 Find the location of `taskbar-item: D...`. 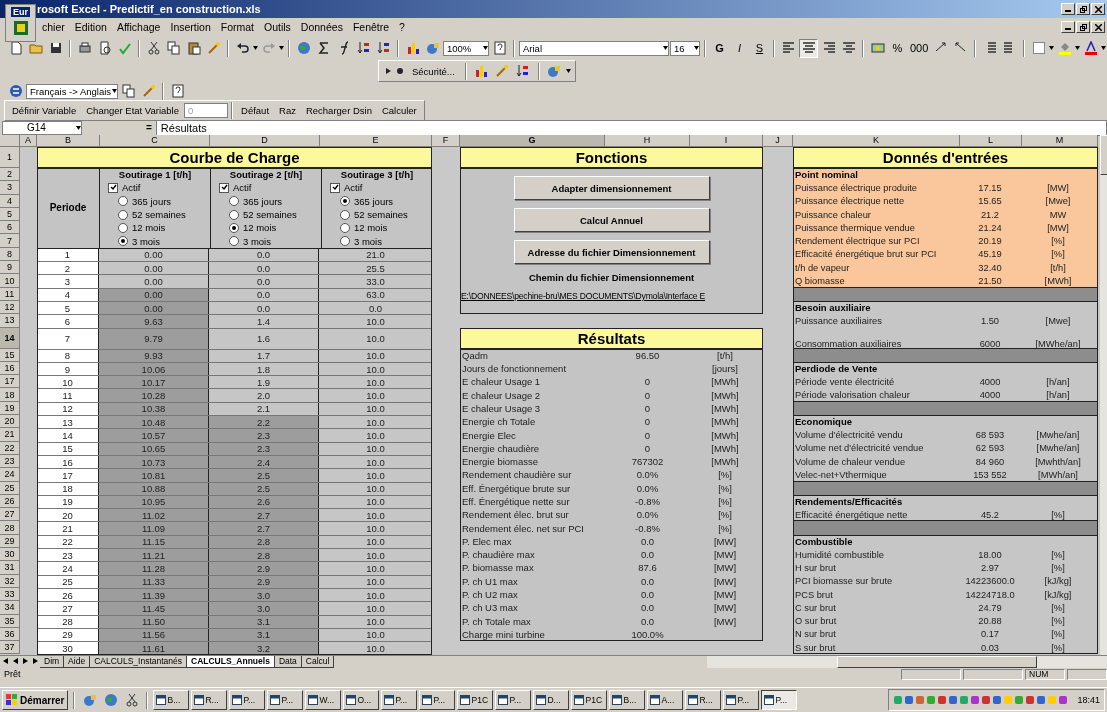

taskbar-item: D... is located at coordinates (551, 700).